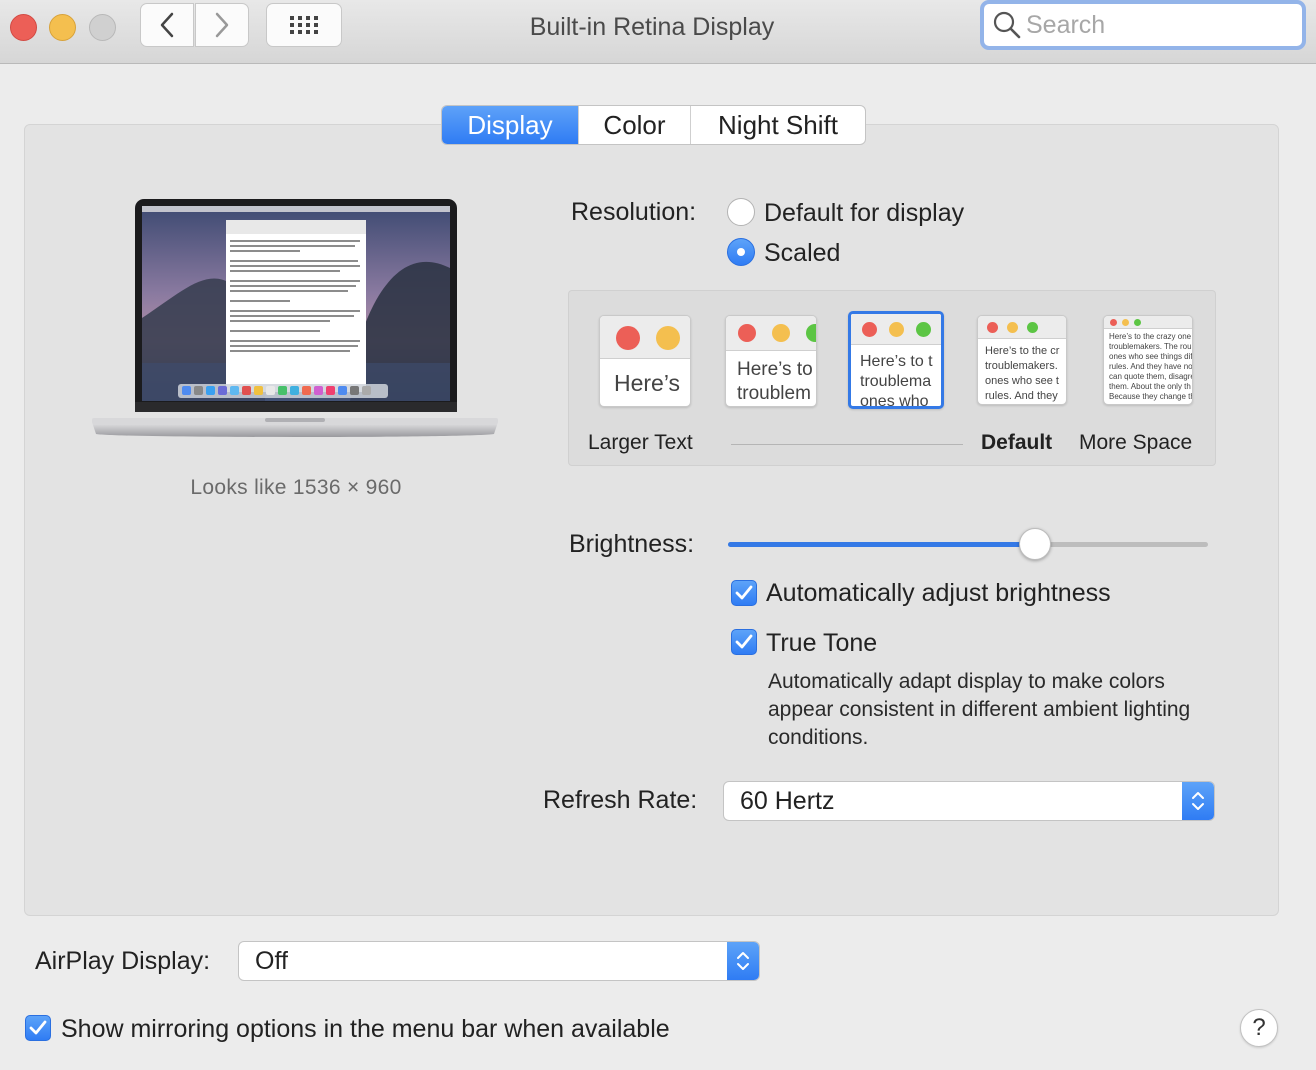 This screenshot has width=1316, height=1070. I want to click on auto-brightness-label: Automatically adjust brightness, so click(938, 593).